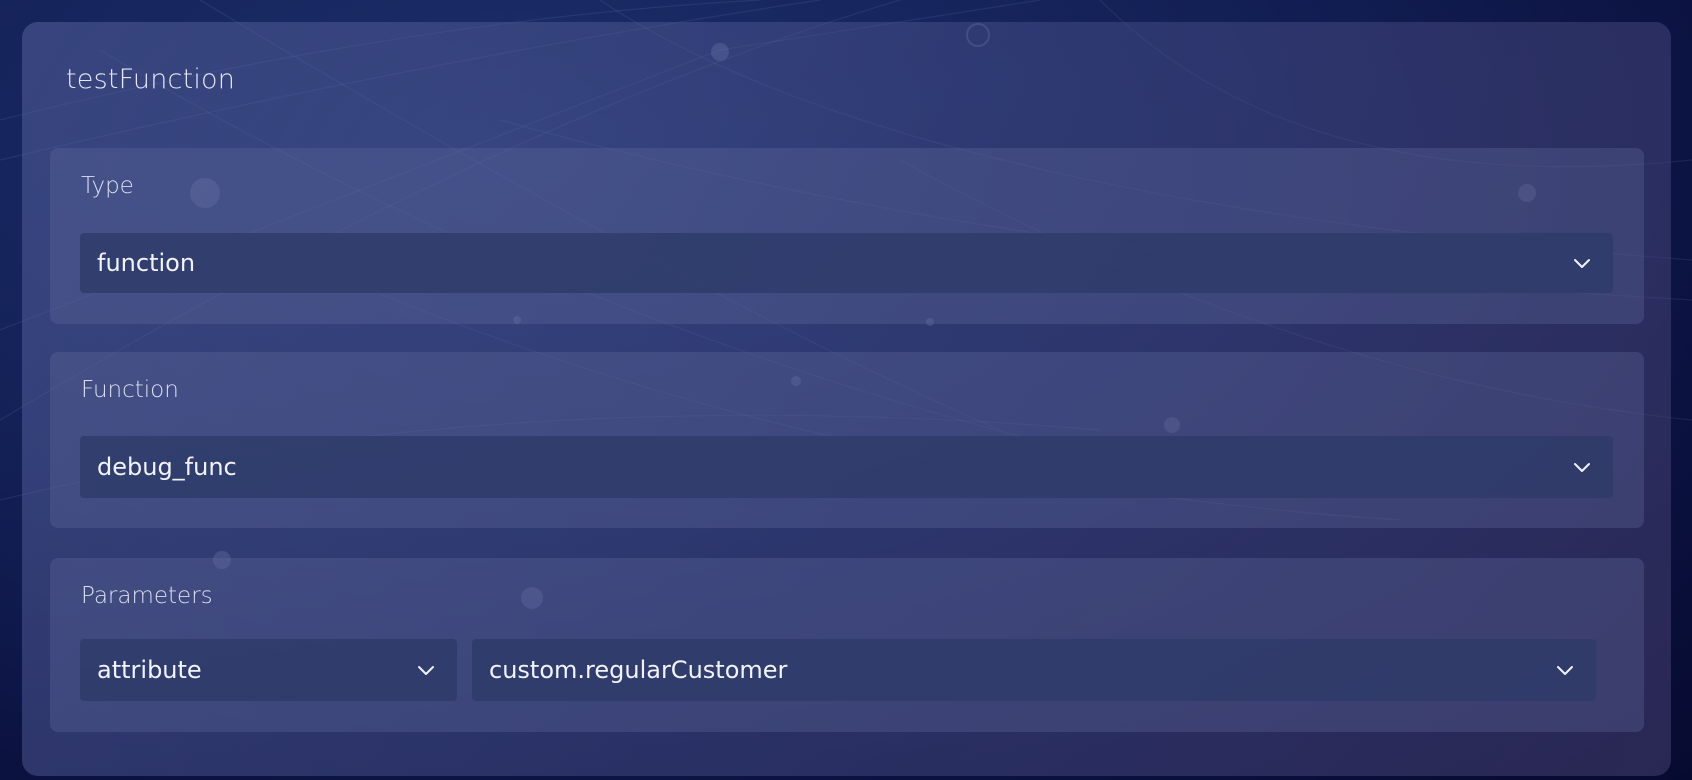  I want to click on parameter-type-select: attribute, so click(268, 670).